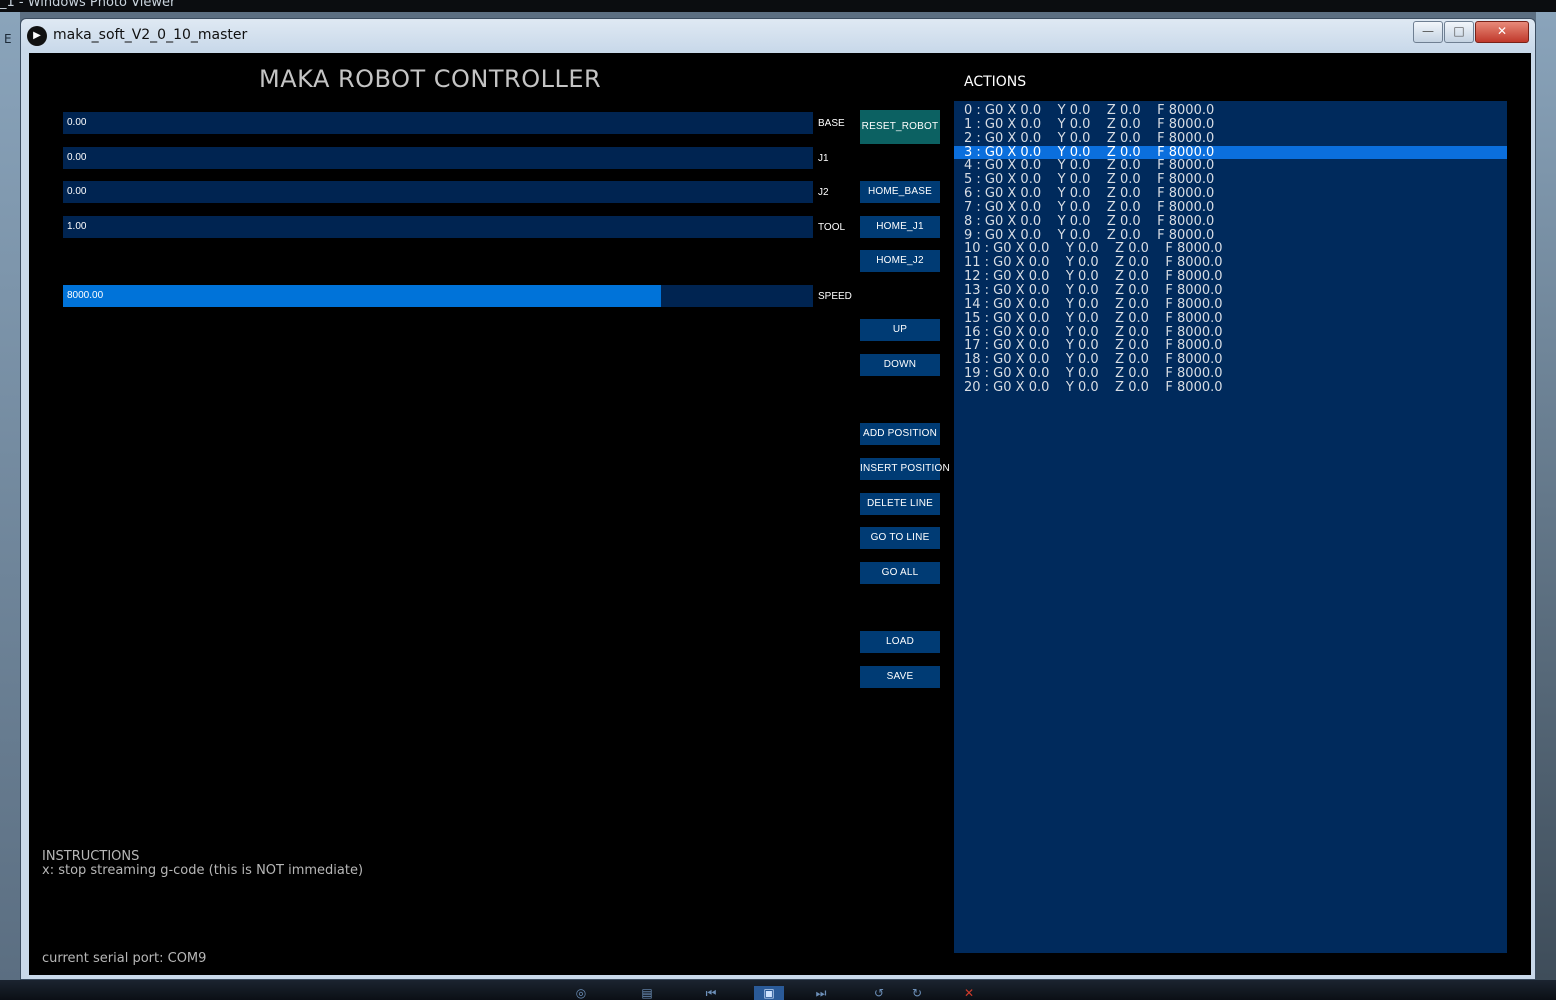  What do you see at coordinates (900, 573) in the screenshot?
I see `go-all-button: GO ALL` at bounding box center [900, 573].